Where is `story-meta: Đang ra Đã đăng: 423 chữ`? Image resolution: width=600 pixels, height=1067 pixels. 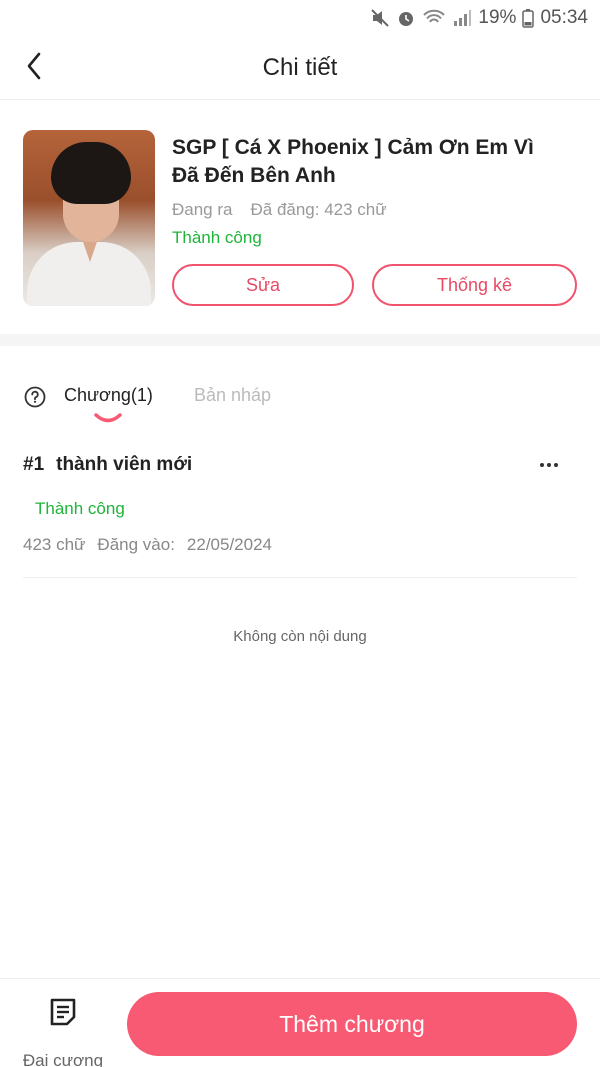
story-meta: Đang ra Đã đăng: 423 chữ is located at coordinates (279, 210).